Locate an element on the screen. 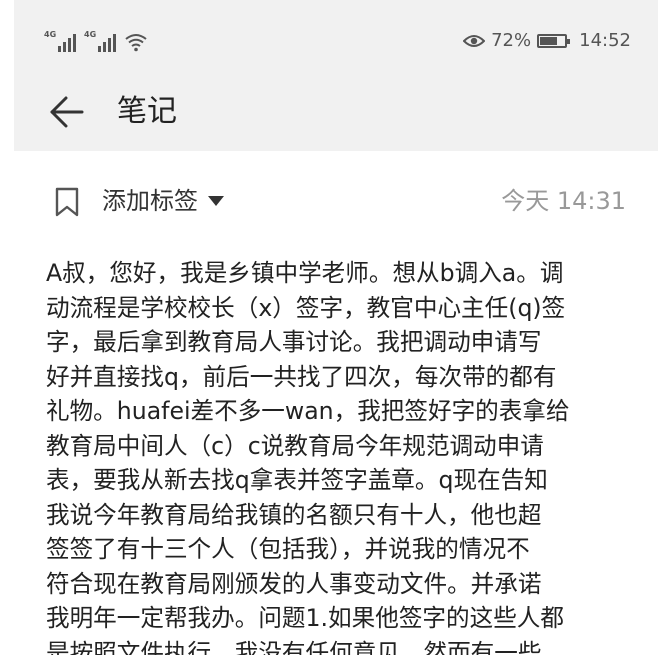 This screenshot has height=655, width=672. note-line: 我说今年教育局给我镇的名额只有十人，他也超 is located at coordinates (294, 514).